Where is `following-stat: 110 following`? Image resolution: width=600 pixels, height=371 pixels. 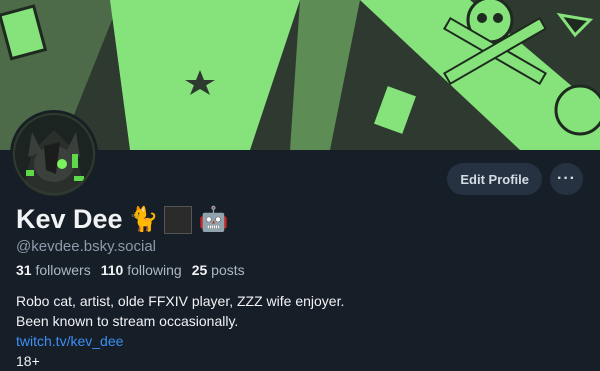
following-stat: 110 following is located at coordinates (141, 270).